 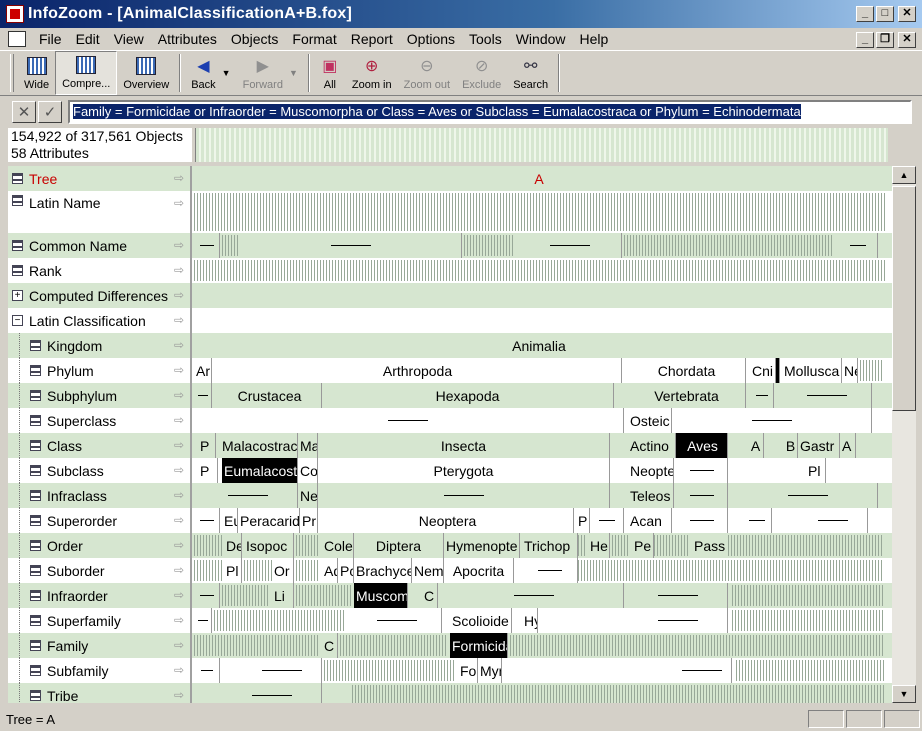 What do you see at coordinates (599, 545) in the screenshot?
I see `value-cell: He` at bounding box center [599, 545].